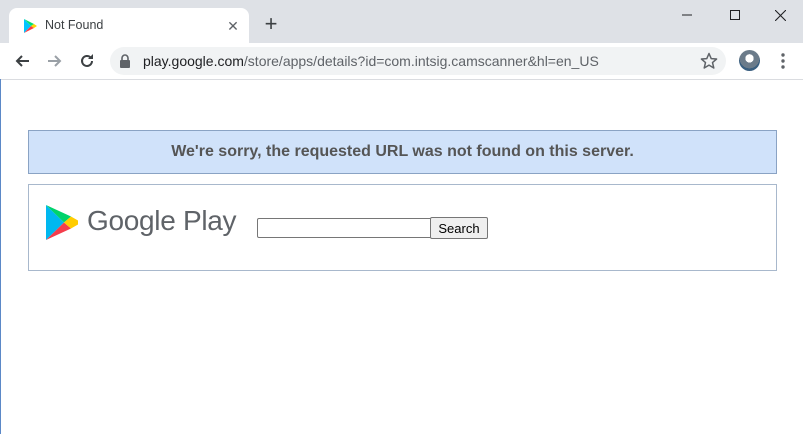  What do you see at coordinates (55, 61) in the screenshot?
I see `forward-arrow-icon` at bounding box center [55, 61].